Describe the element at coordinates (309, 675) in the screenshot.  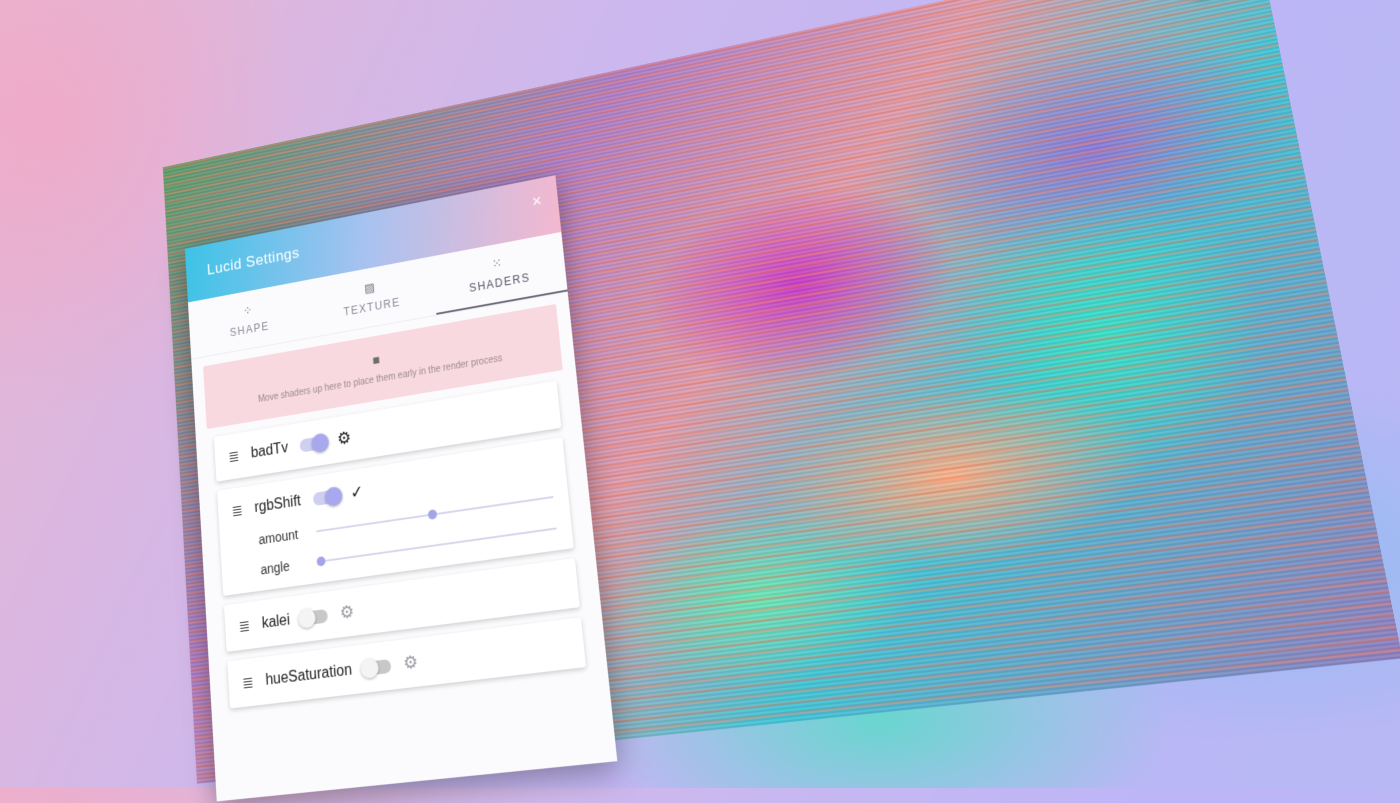
I see `shader-name: hueSaturation` at that location.